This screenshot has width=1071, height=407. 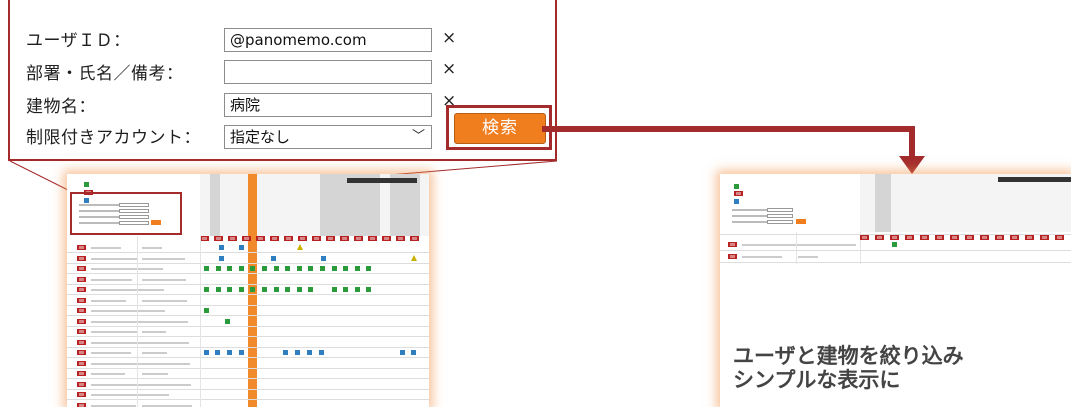 I want to click on down-arrow-icon, so click(x=912, y=165).